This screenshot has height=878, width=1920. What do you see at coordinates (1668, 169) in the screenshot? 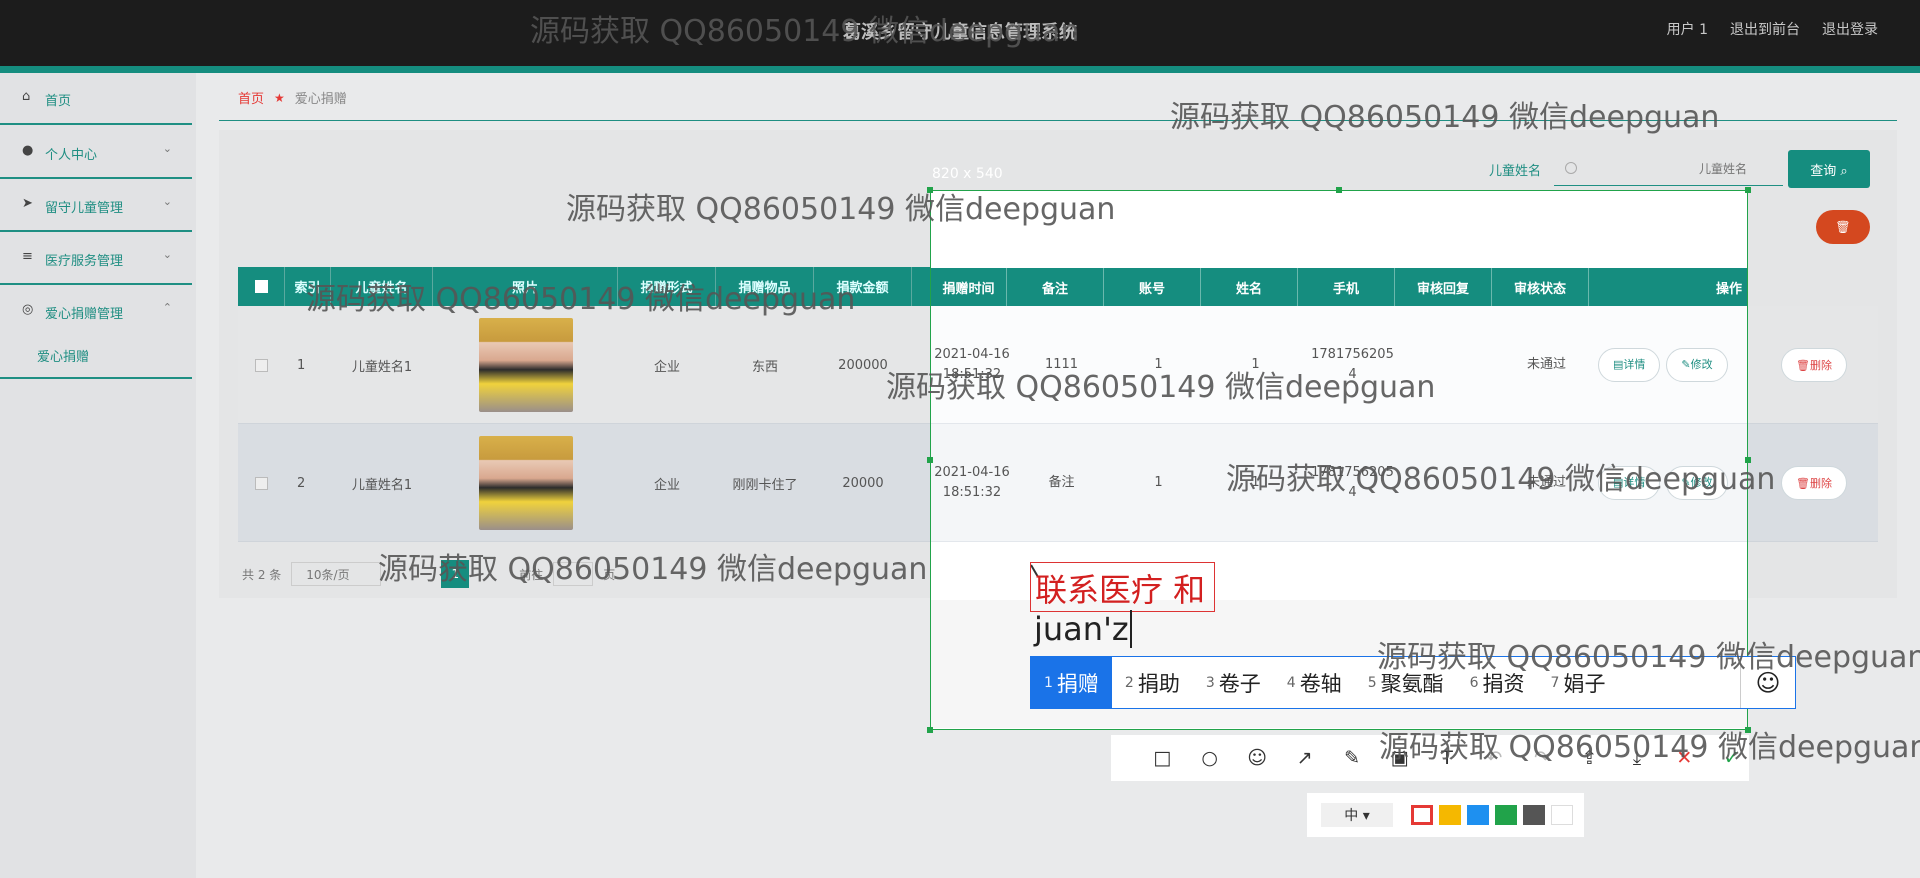
I see `search-input` at bounding box center [1668, 169].